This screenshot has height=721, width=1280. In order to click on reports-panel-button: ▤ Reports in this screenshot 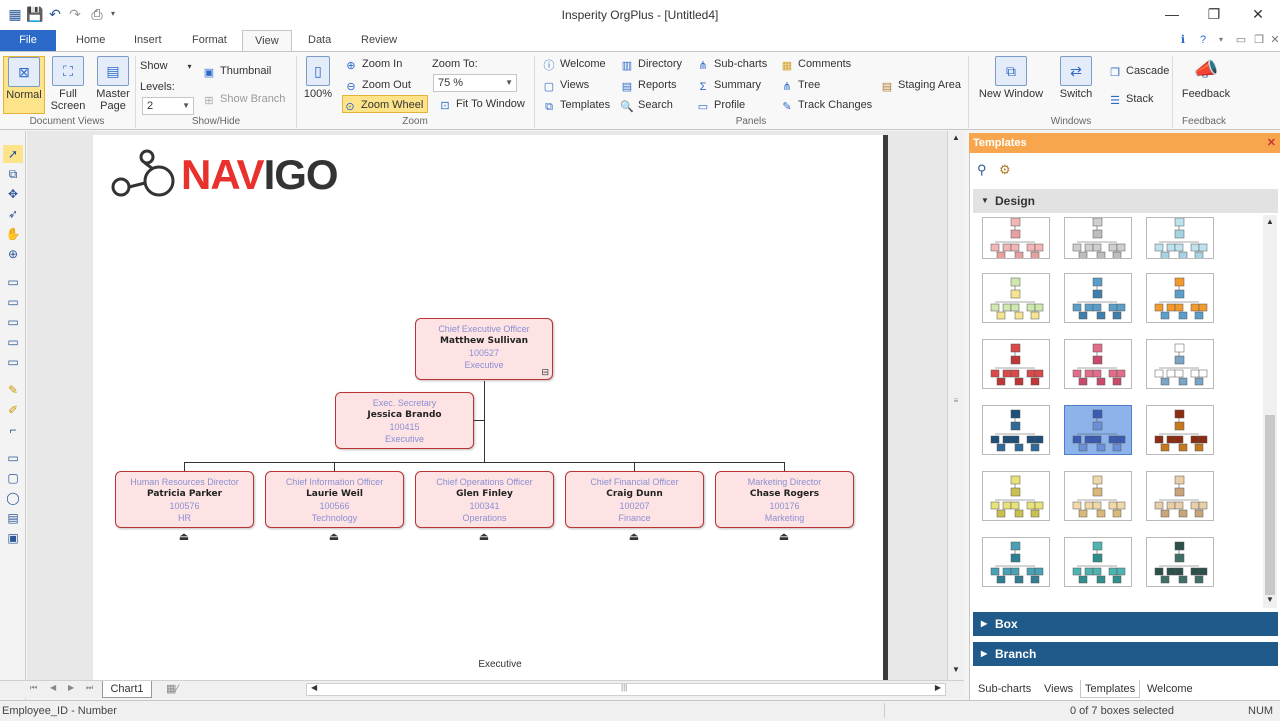, I will do `click(648, 85)`.